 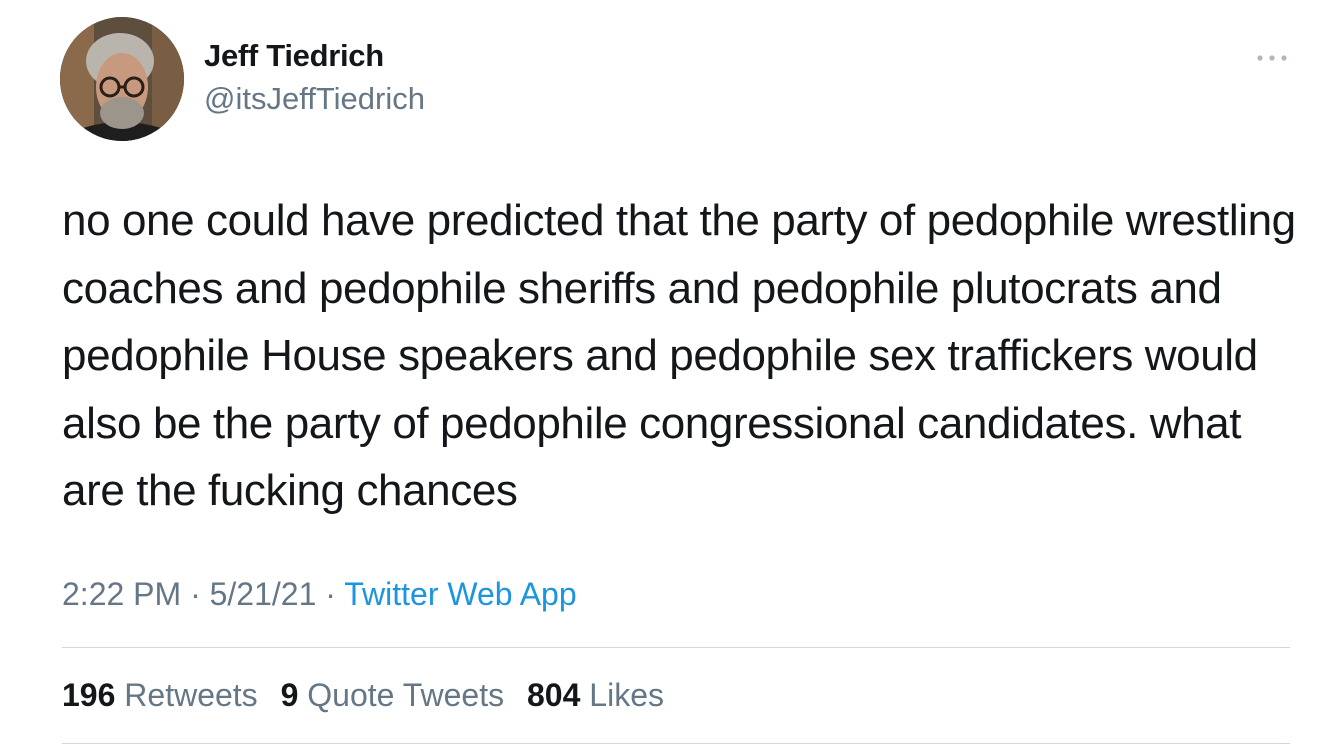 I want to click on retweets-label: Retweets, so click(x=191, y=695).